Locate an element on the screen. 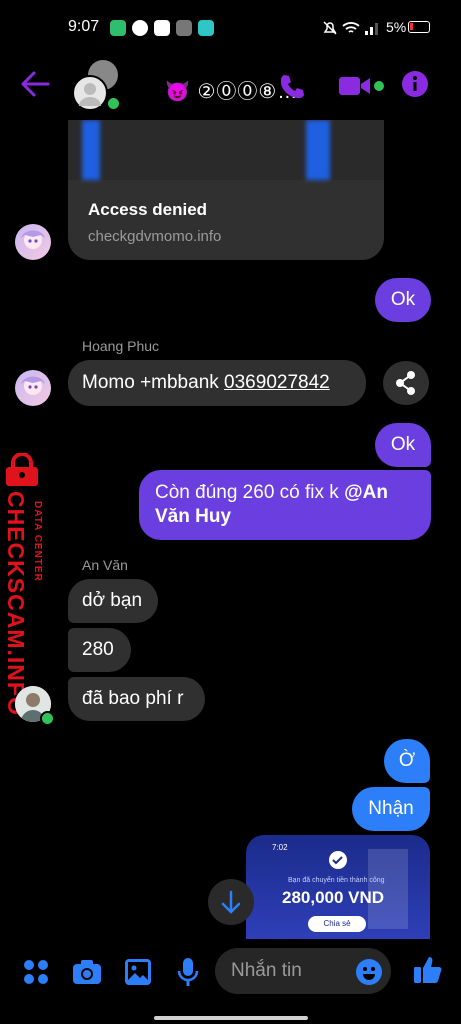  outgoing-message: Nhận is located at coordinates (391, 809).